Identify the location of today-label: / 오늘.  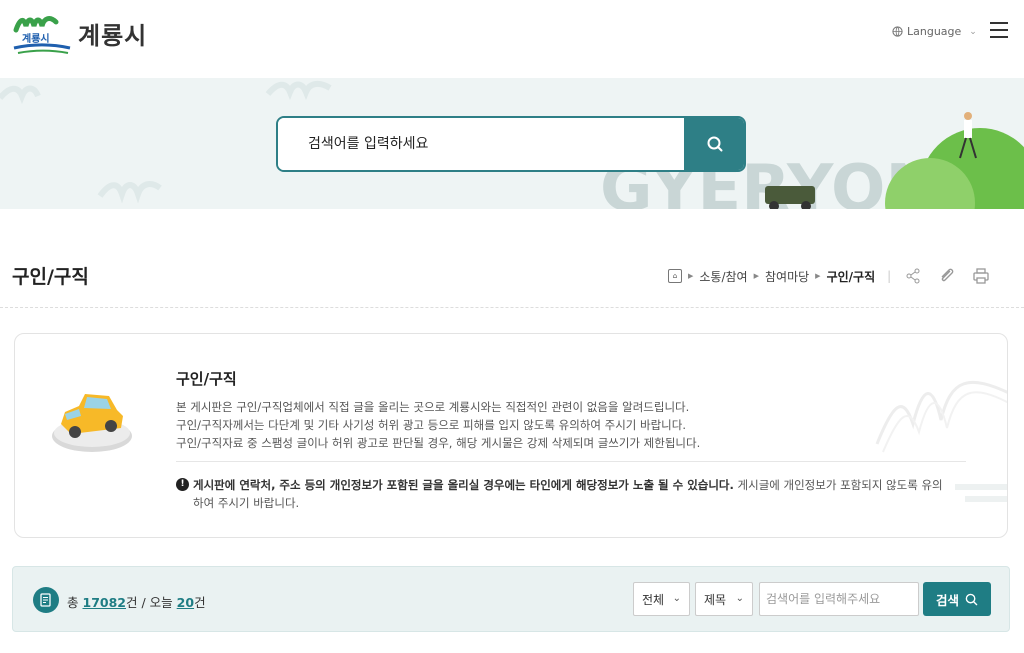
(157, 602).